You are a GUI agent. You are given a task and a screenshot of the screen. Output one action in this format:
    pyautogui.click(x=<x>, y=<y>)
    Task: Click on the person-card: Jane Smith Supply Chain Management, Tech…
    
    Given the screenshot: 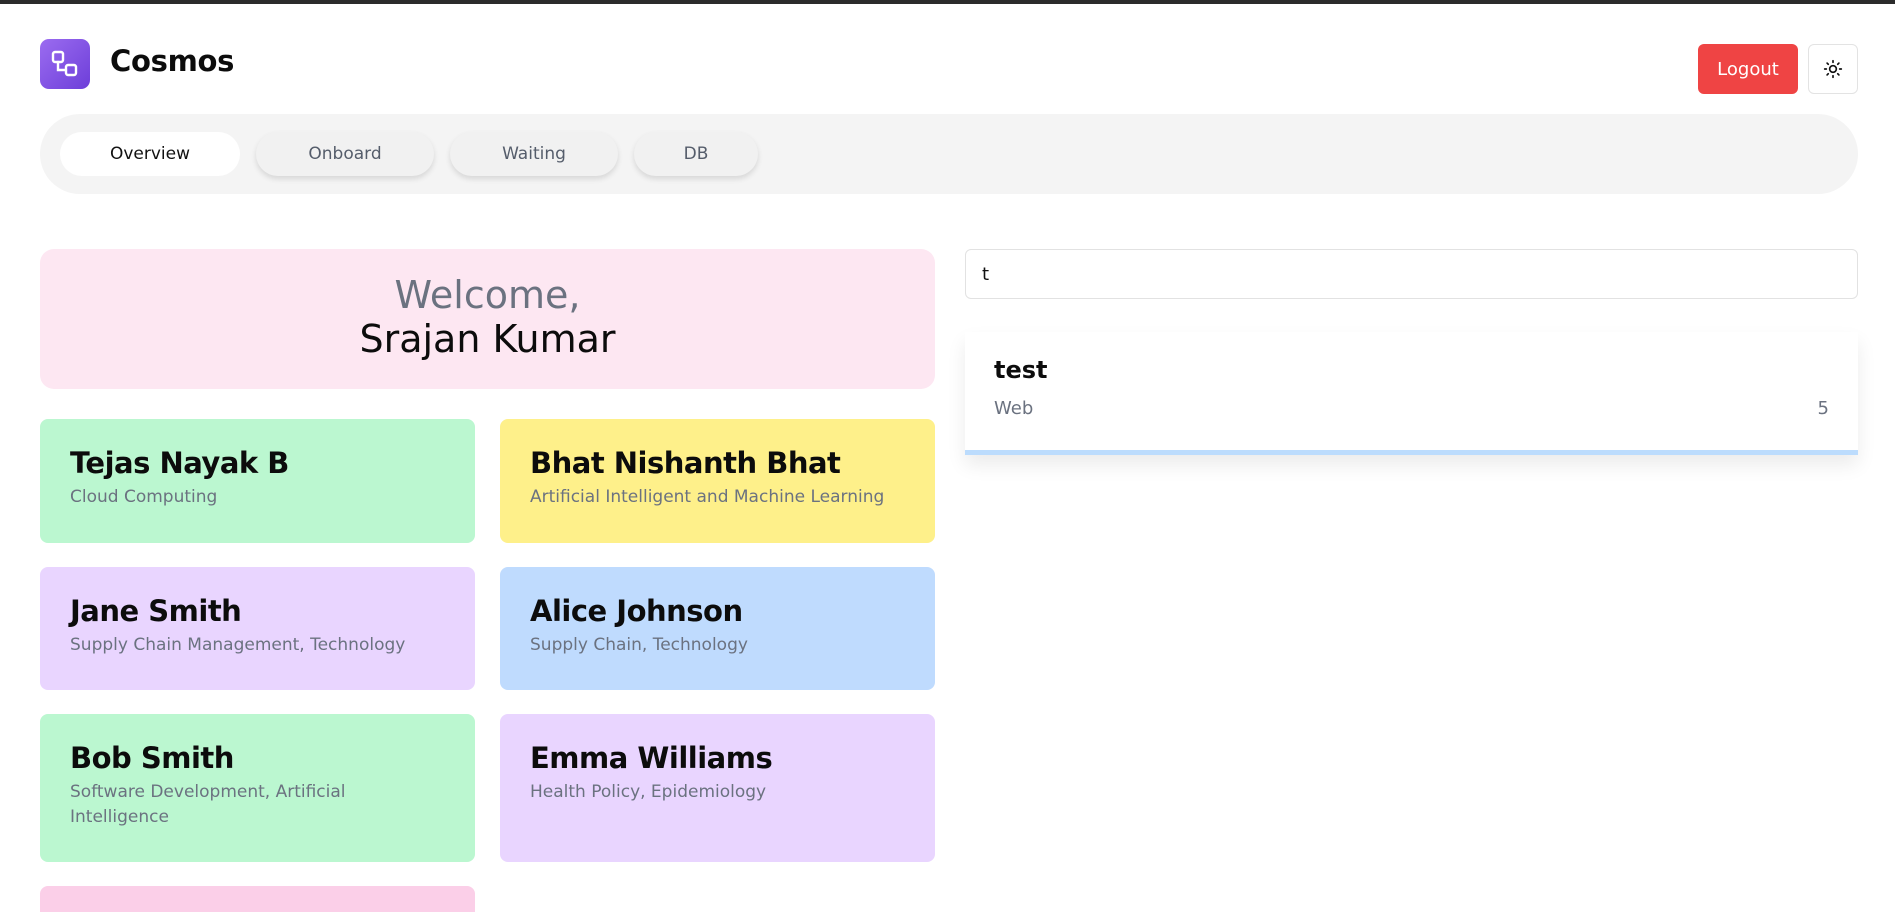 What is the action you would take?
    pyautogui.click(x=257, y=628)
    